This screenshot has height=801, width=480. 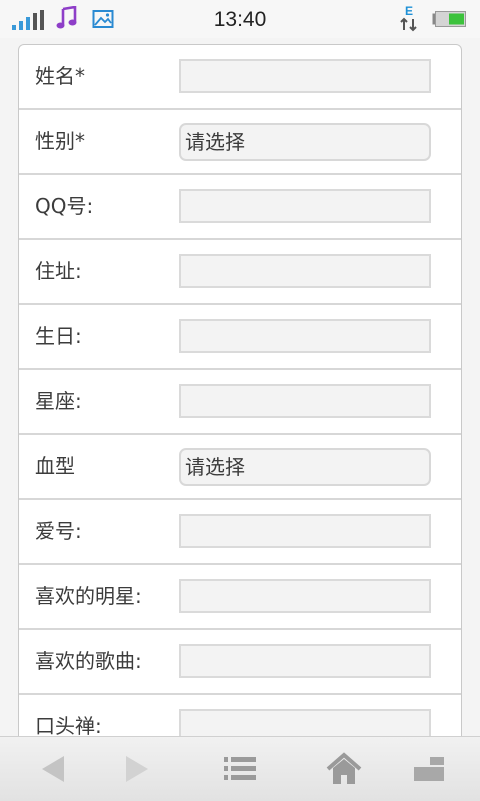 What do you see at coordinates (344, 769) in the screenshot?
I see `home-icon` at bounding box center [344, 769].